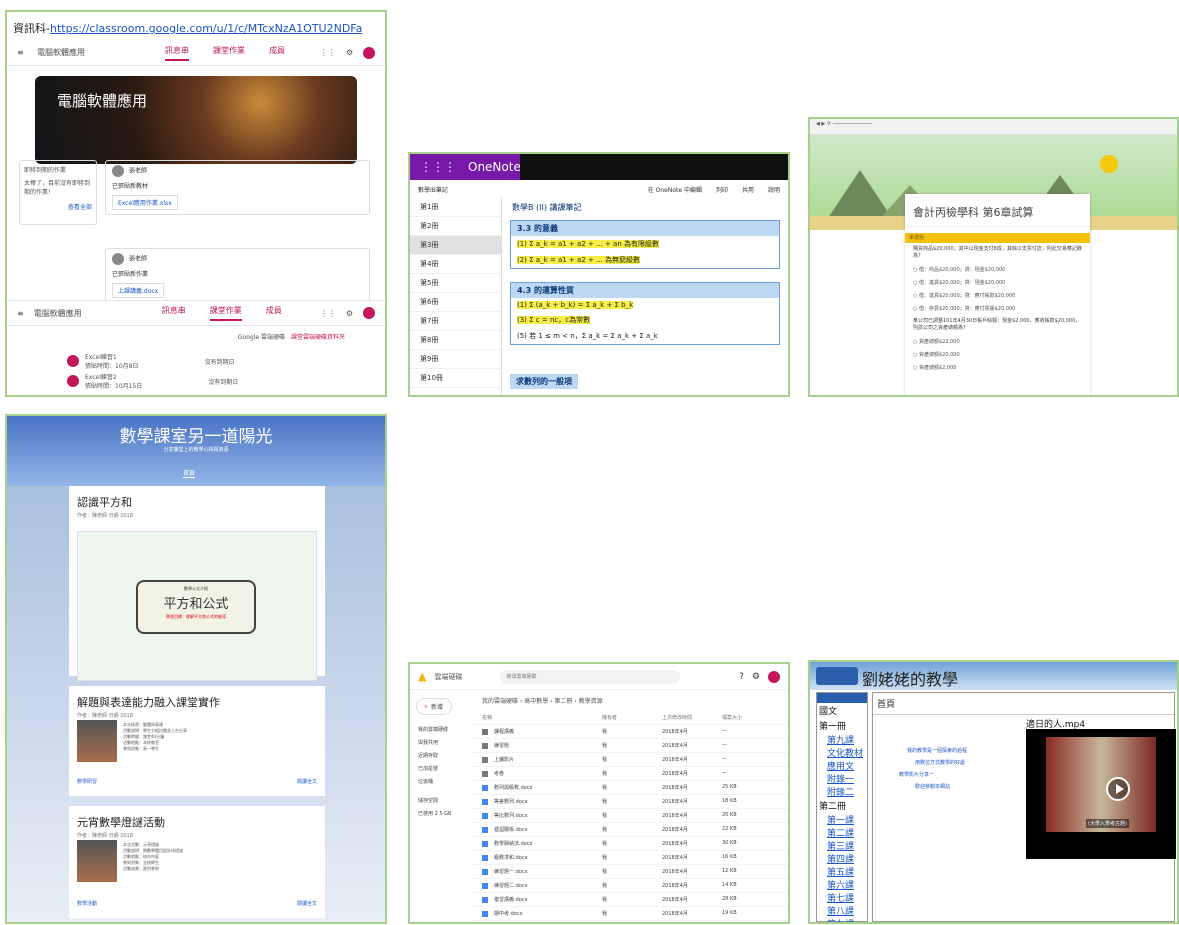  I want to click on table-row: 數列與級數.docx 我 2018年4月 25 KB, so click(630, 788).